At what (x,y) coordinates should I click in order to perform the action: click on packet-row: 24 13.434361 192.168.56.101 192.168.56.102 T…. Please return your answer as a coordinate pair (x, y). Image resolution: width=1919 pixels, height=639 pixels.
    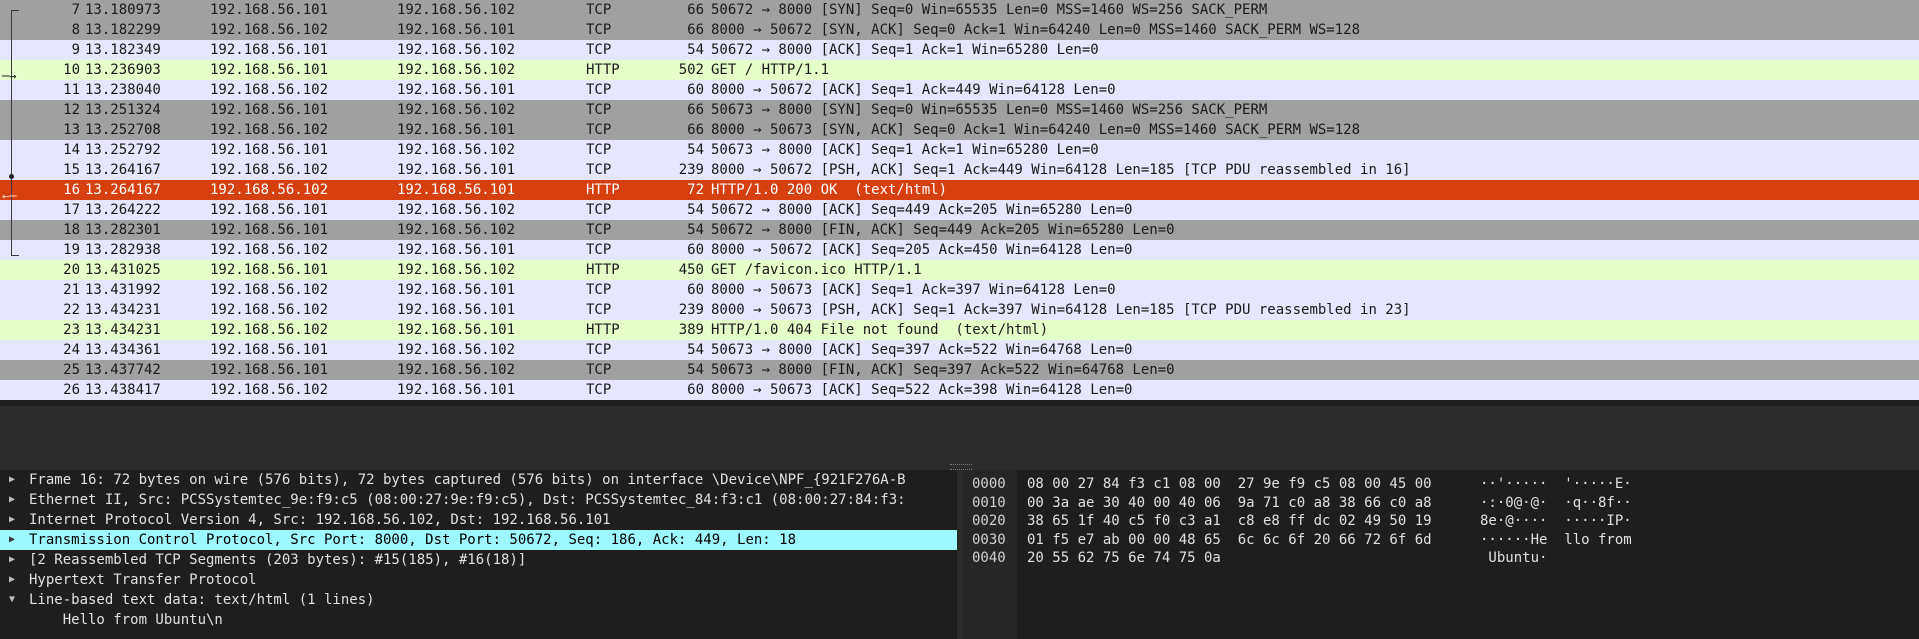
    Looking at the image, I should click on (959, 350).